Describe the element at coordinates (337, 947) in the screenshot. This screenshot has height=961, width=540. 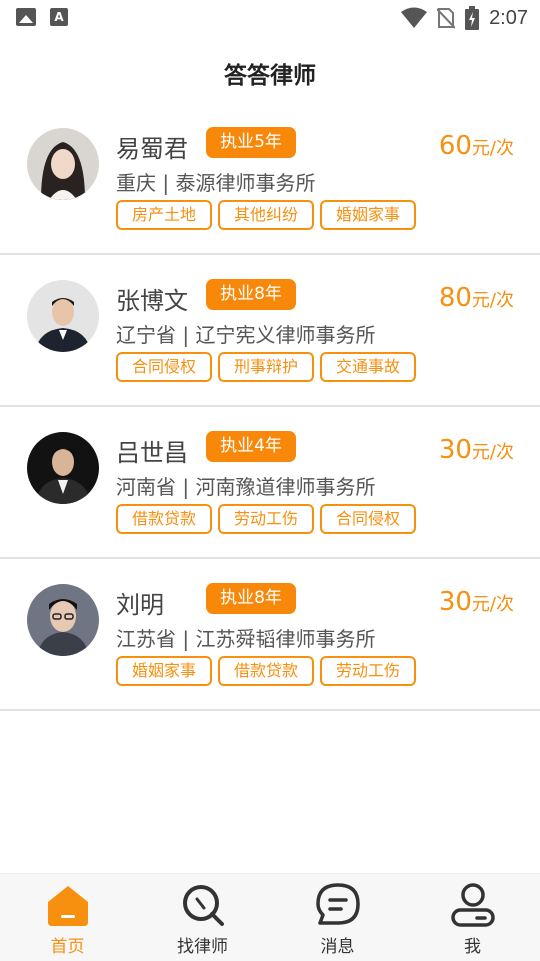
I see `nav-label-messages: 消息` at that location.